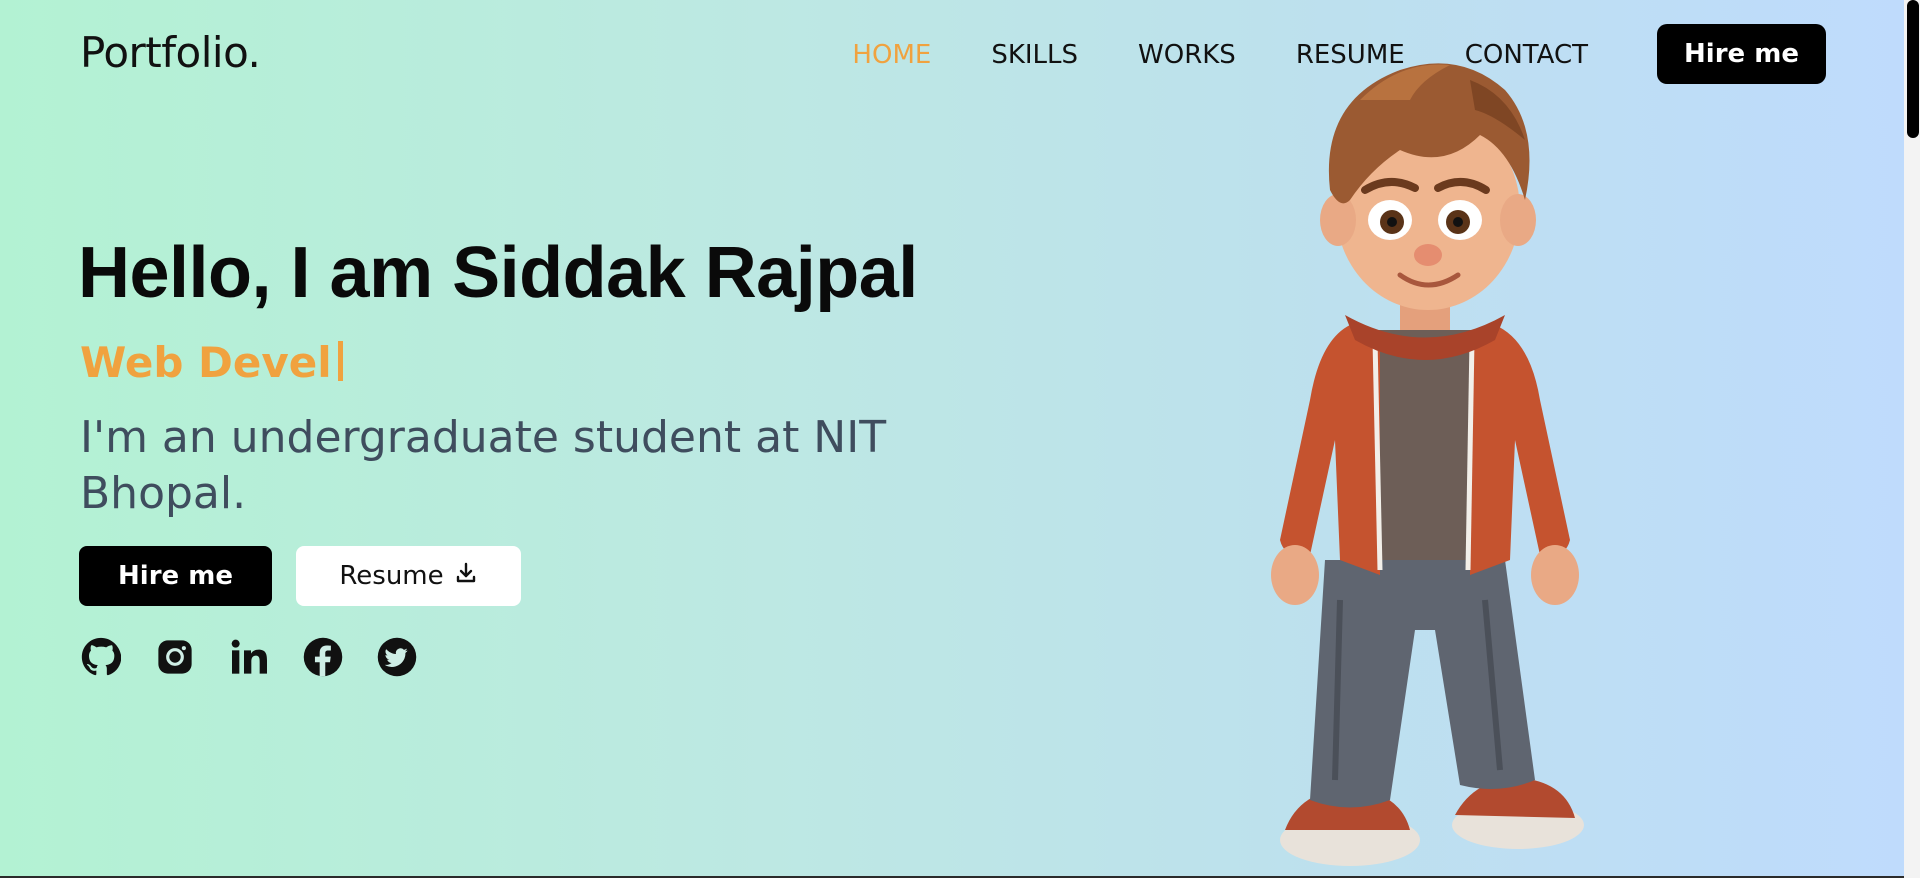 The width and height of the screenshot is (1920, 878). What do you see at coordinates (891, 55) in the screenshot?
I see `nav-home: HOME` at bounding box center [891, 55].